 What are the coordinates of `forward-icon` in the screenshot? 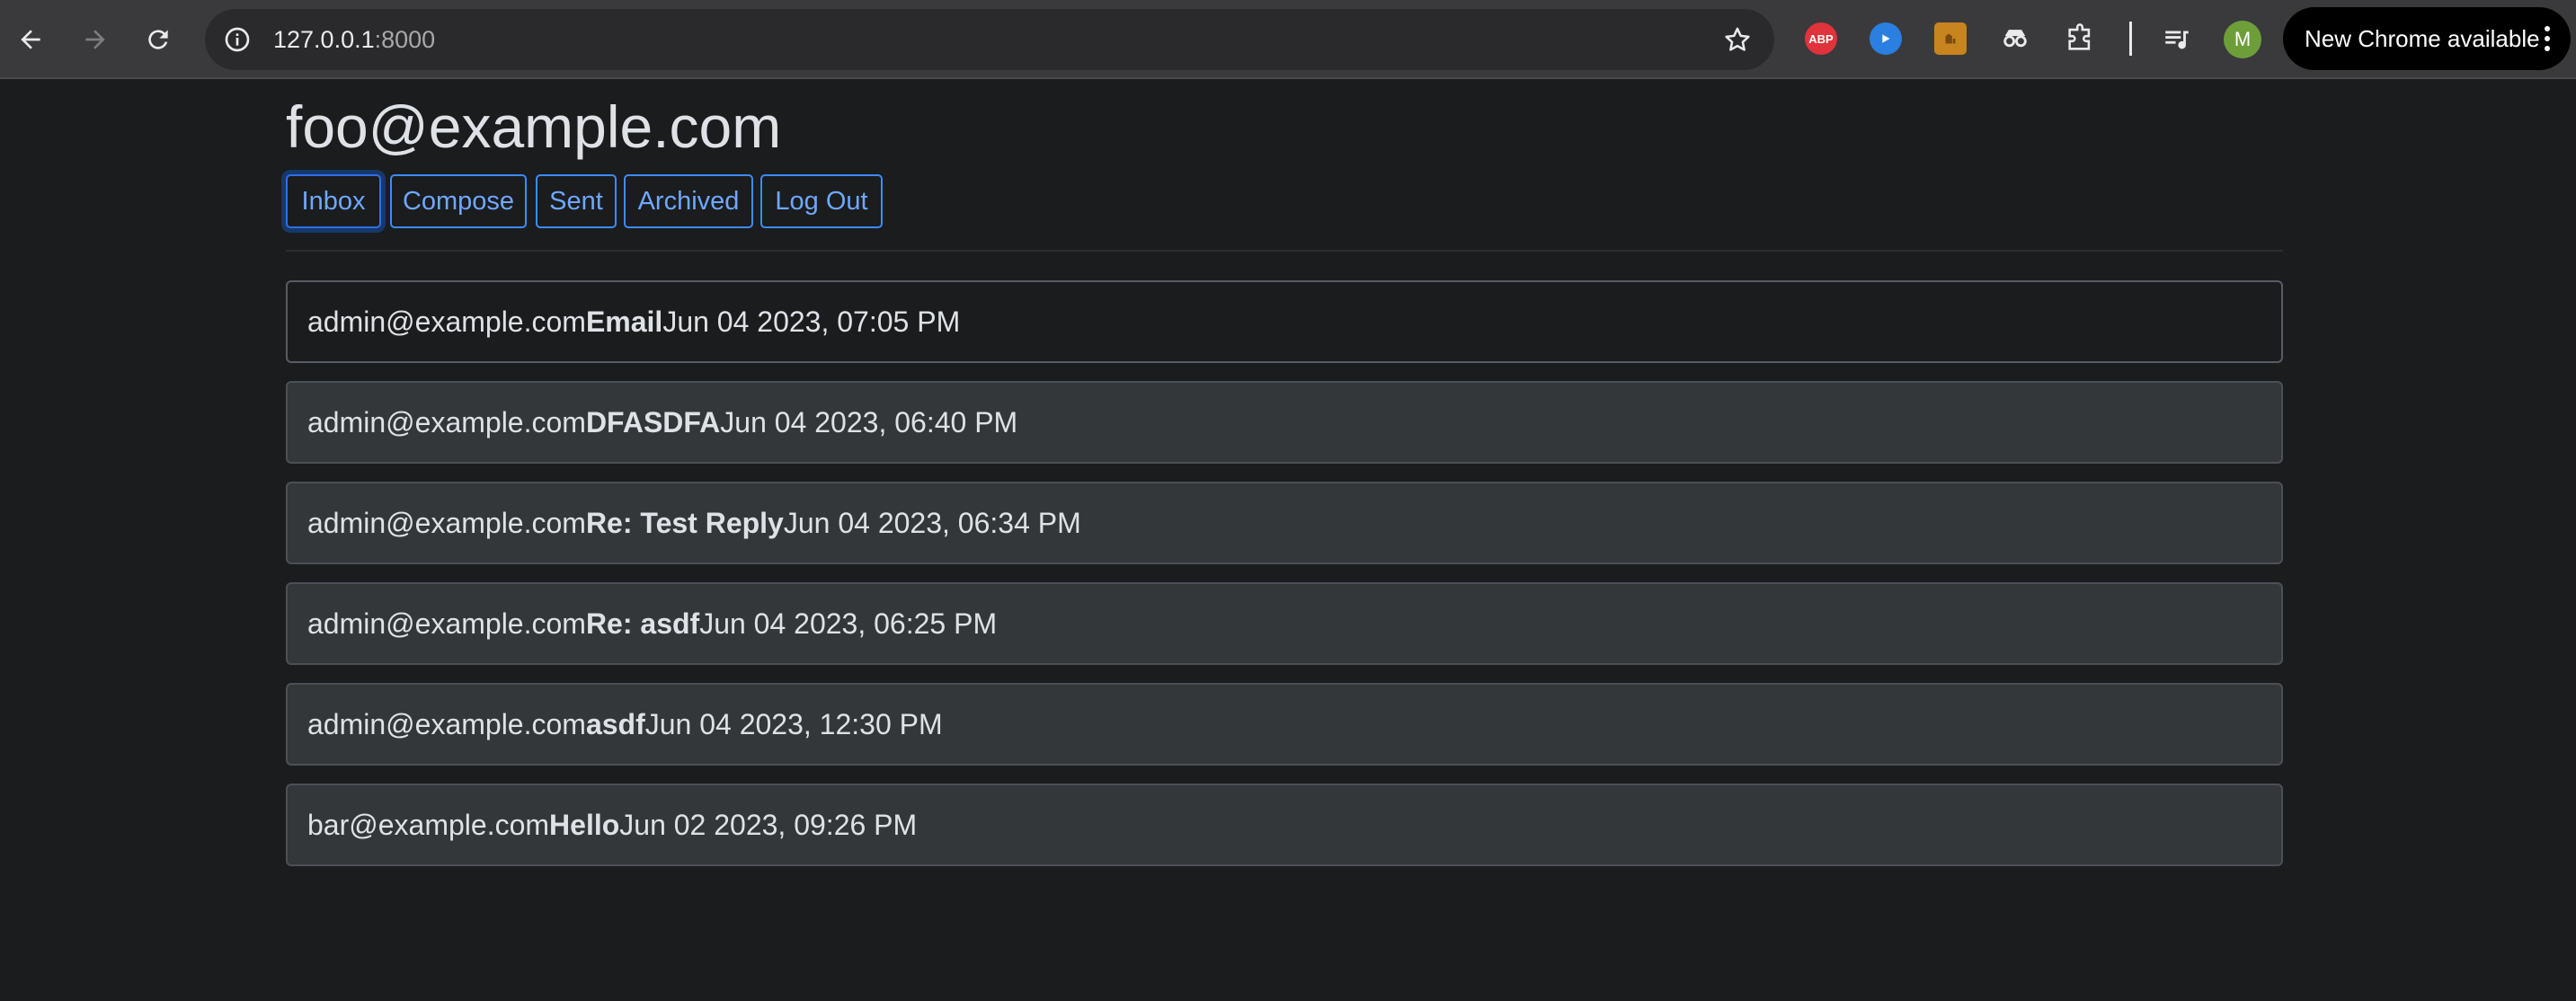 It's located at (95, 39).